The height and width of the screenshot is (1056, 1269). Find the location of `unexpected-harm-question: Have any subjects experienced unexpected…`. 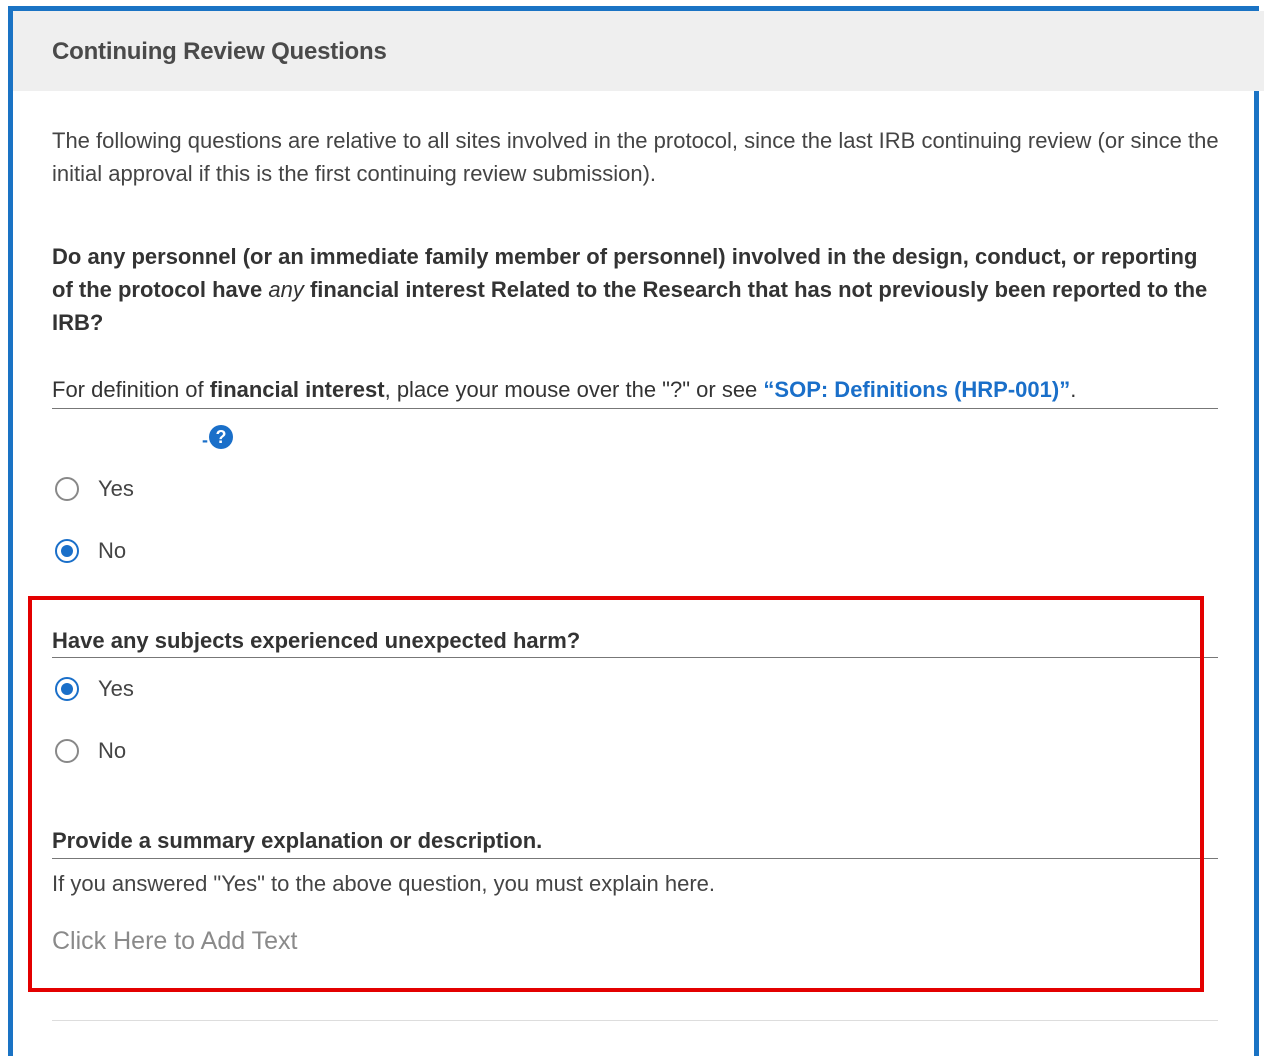

unexpected-harm-question: Have any subjects experienced unexpected… is located at coordinates (635, 641).